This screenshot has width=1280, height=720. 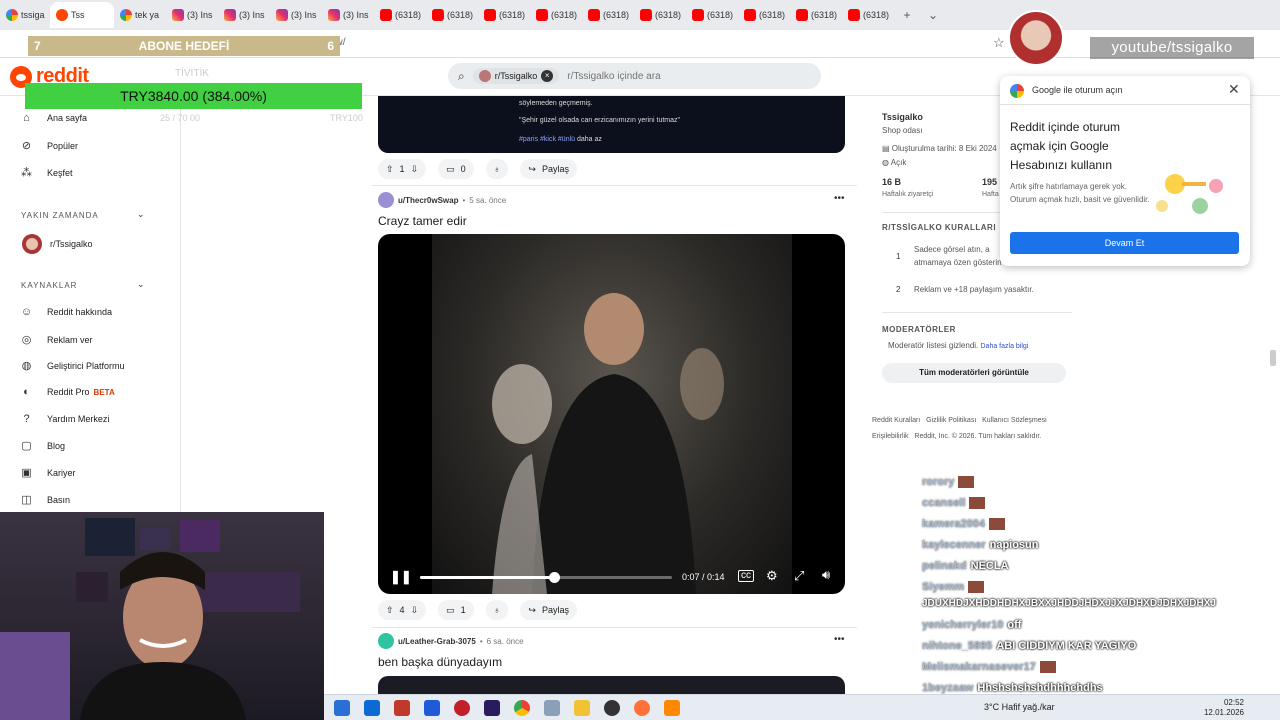 I want to click on chat-message: 1beyzaaw Hhshshshshdhhhehdhs, so click(x=1012, y=688).